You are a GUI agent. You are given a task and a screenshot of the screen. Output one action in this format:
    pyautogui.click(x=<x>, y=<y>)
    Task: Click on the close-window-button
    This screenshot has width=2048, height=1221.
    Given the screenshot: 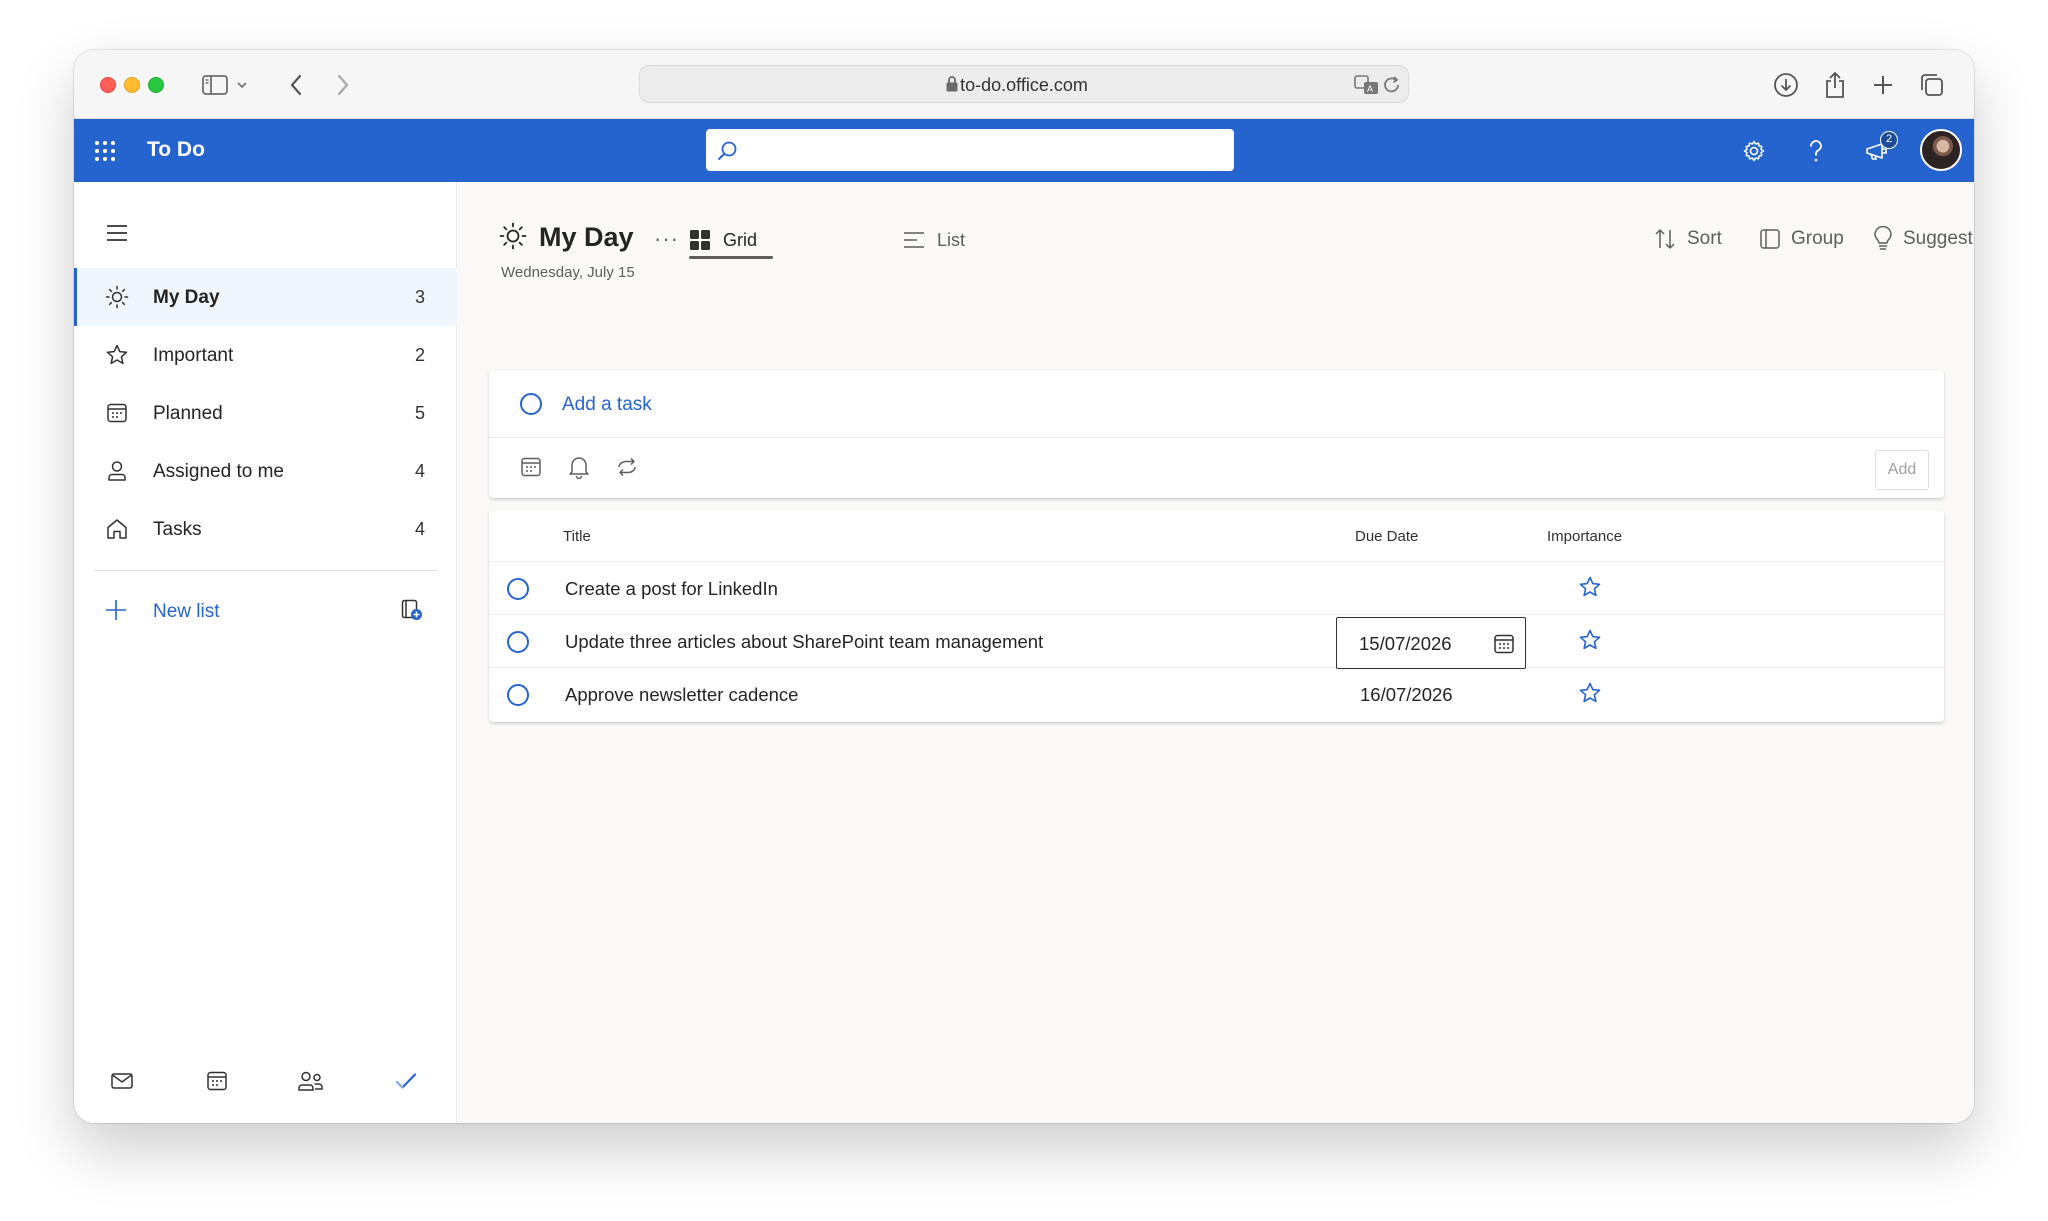 What is the action you would take?
    pyautogui.click(x=108, y=85)
    